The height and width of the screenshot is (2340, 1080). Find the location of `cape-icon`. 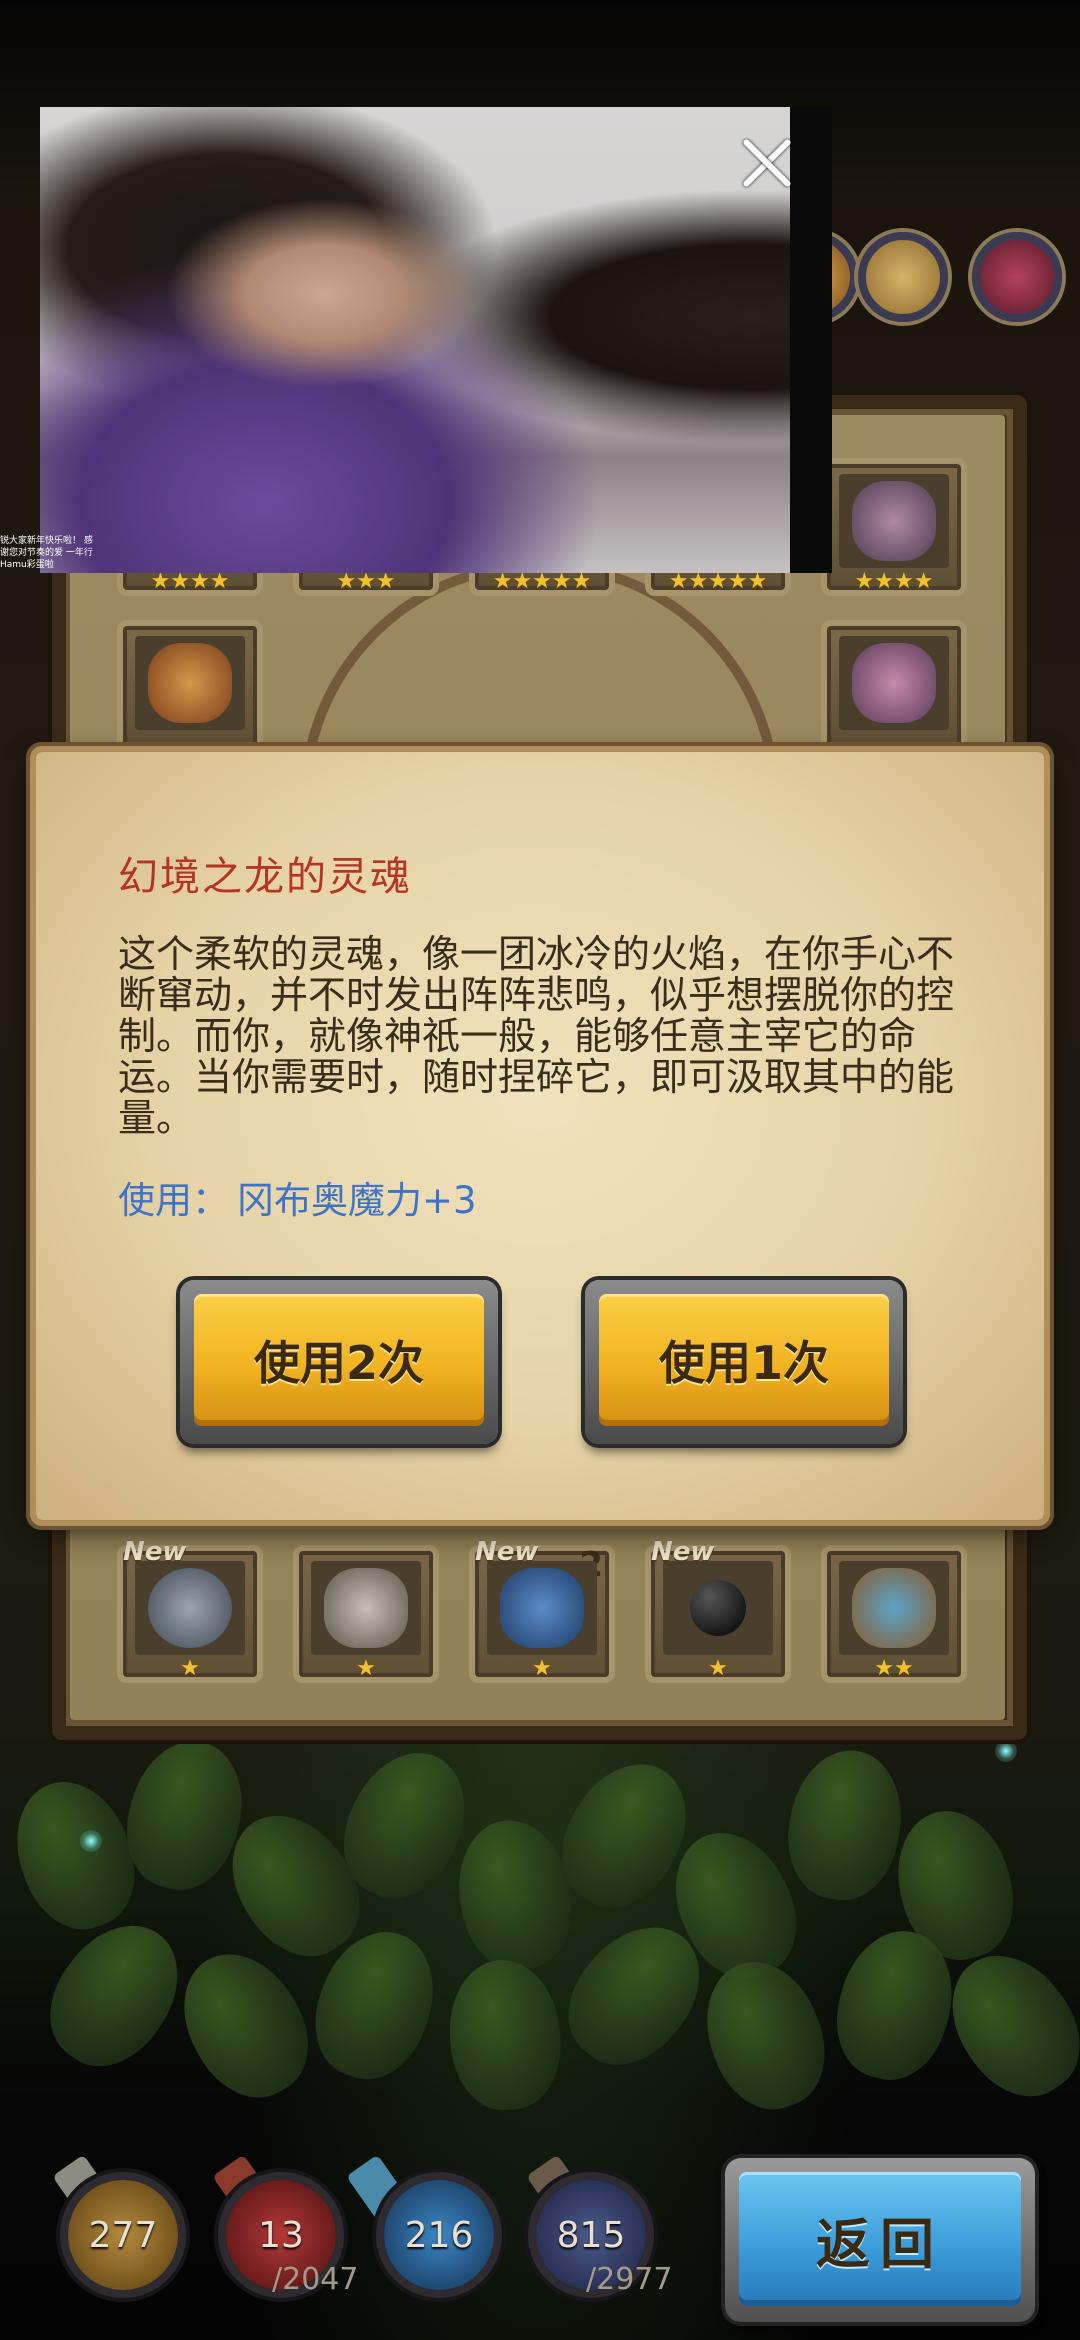

cape-icon is located at coordinates (542, 1608).